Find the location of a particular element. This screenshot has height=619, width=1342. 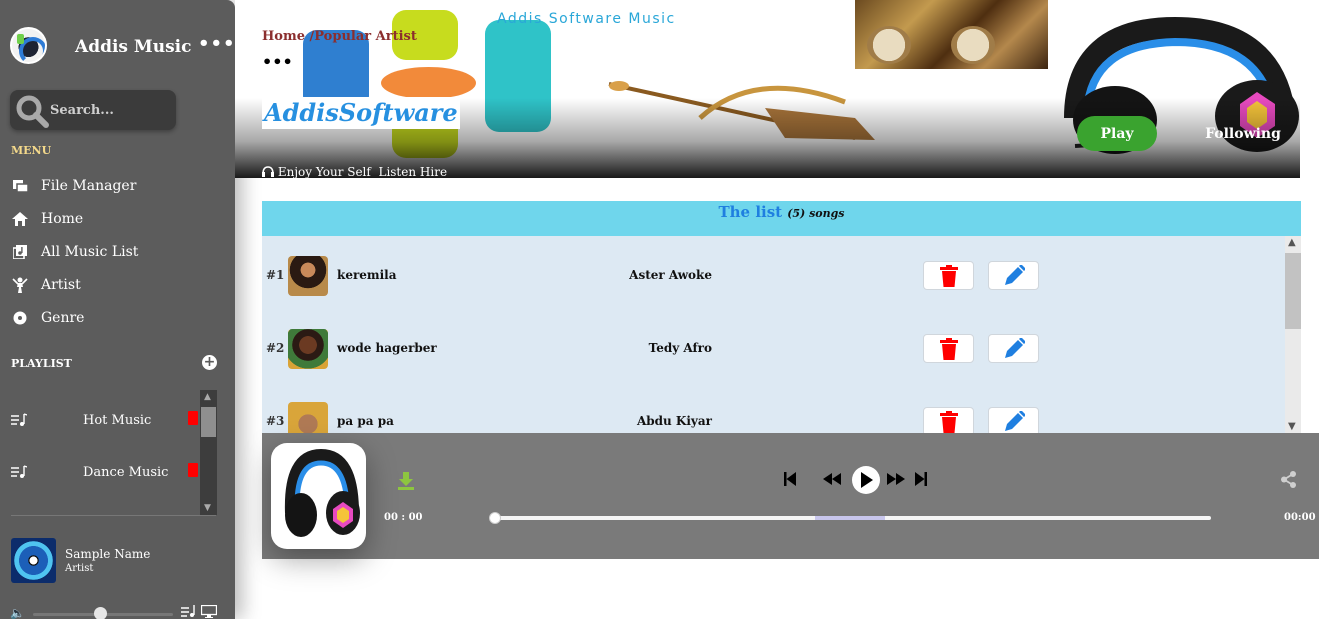

more-options-button: ••• is located at coordinates (217, 43).